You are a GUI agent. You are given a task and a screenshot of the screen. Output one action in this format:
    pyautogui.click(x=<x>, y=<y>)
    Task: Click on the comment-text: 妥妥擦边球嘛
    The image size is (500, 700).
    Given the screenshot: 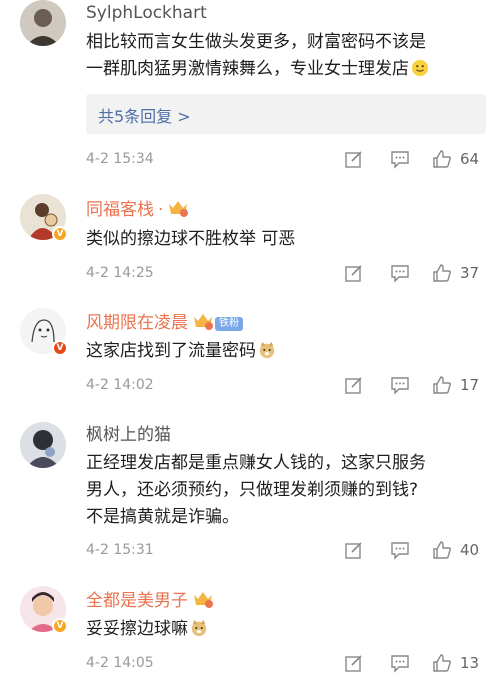 What is the action you would take?
    pyautogui.click(x=286, y=629)
    